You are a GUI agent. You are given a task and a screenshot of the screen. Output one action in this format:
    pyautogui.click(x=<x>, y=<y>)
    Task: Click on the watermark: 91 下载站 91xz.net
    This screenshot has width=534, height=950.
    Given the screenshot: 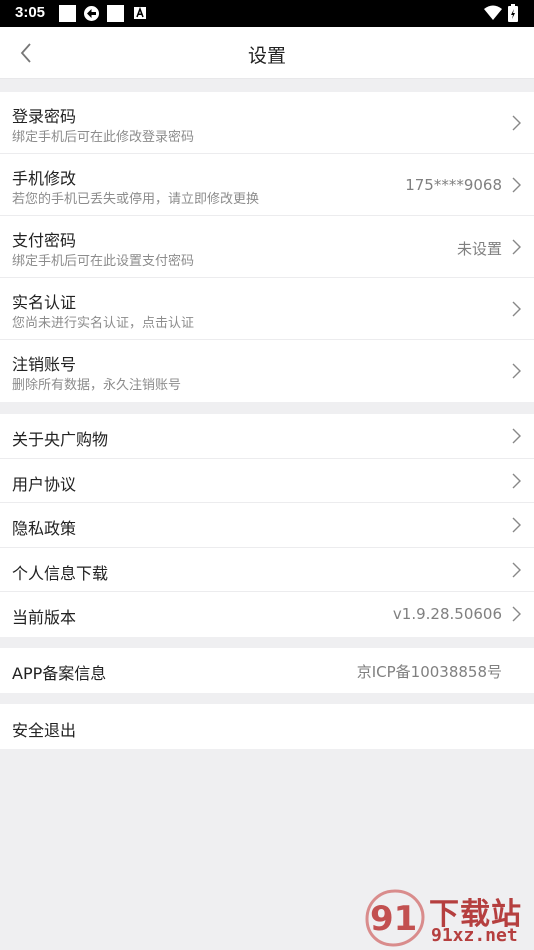 What is the action you would take?
    pyautogui.click(x=448, y=917)
    